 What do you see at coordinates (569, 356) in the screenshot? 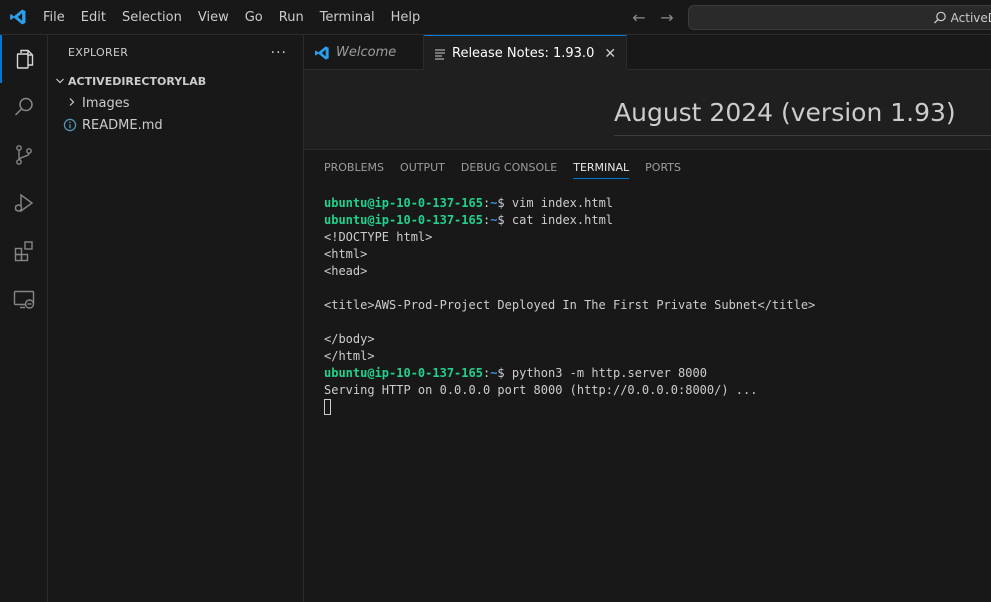
I see `terminal-output-line: </html>` at bounding box center [569, 356].